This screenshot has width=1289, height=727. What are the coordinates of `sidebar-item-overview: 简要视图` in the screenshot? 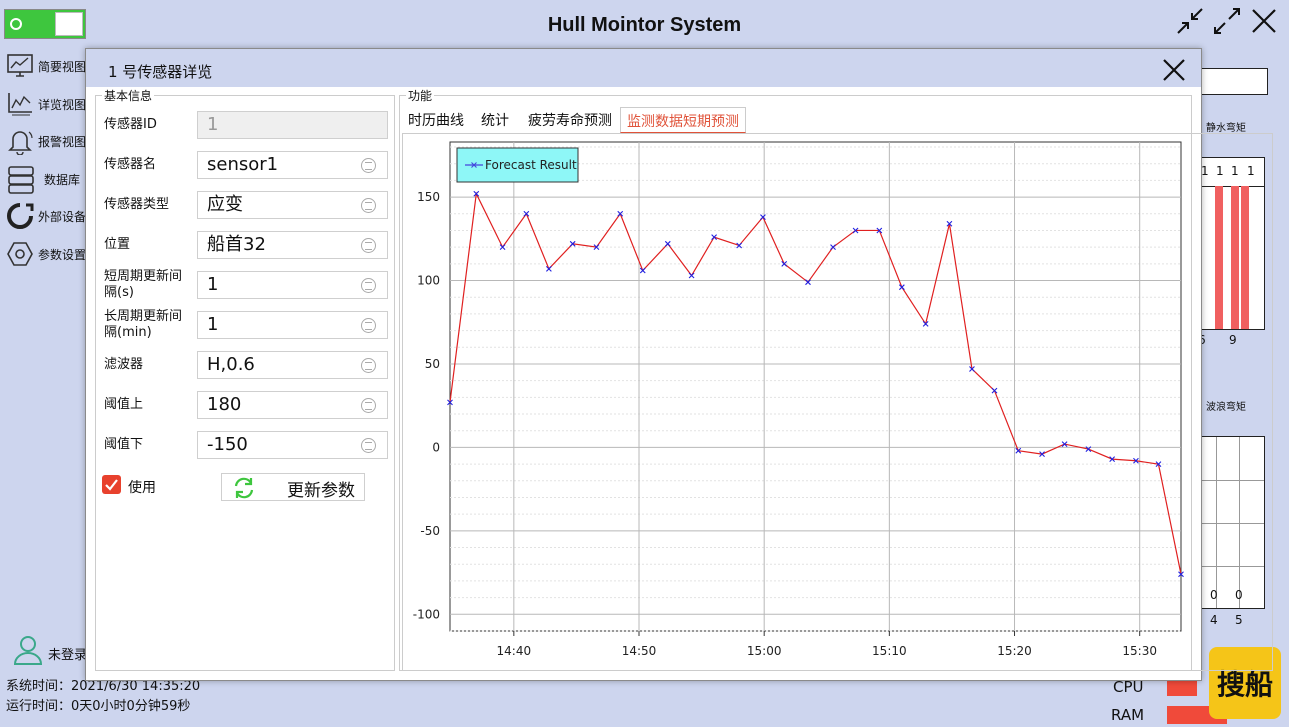 It's located at (46, 69).